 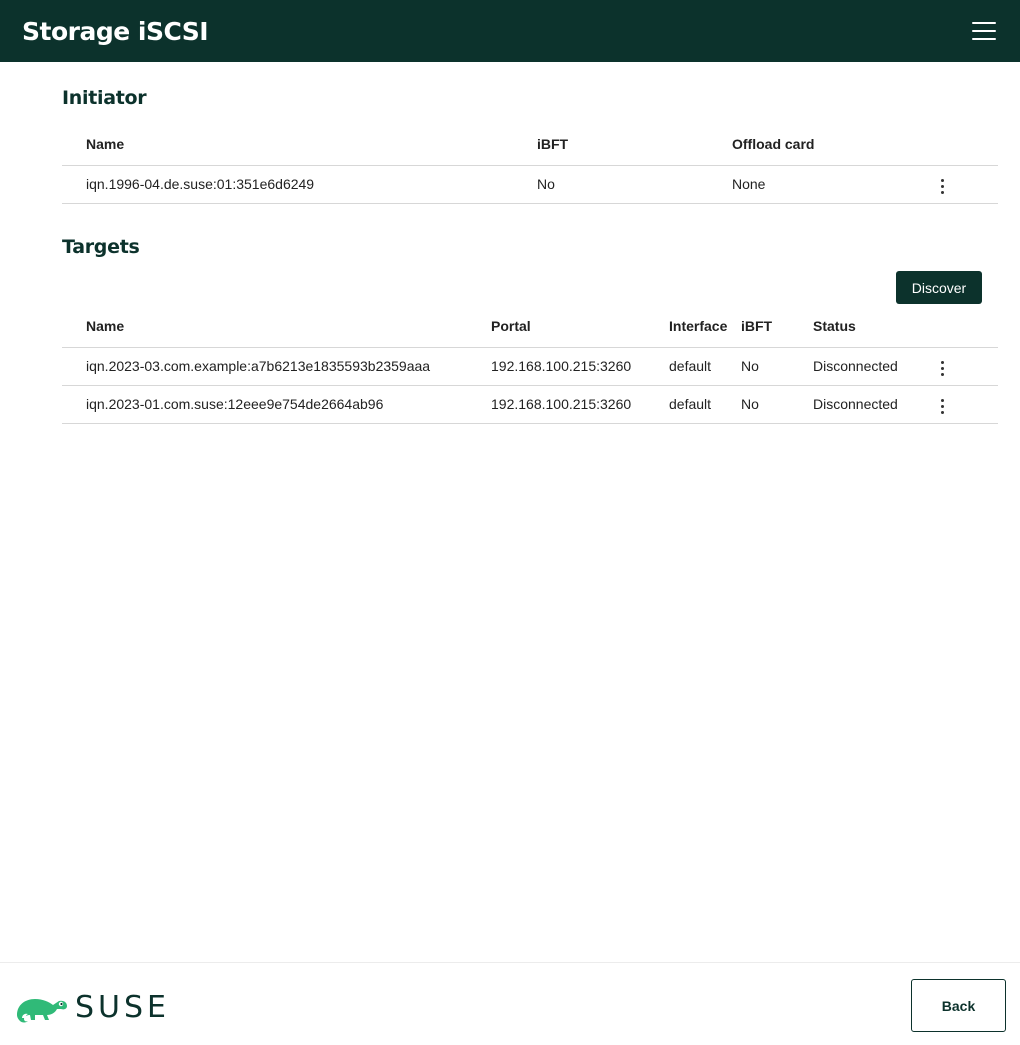 I want to click on page-title: Storage iSCSI, so click(x=115, y=31).